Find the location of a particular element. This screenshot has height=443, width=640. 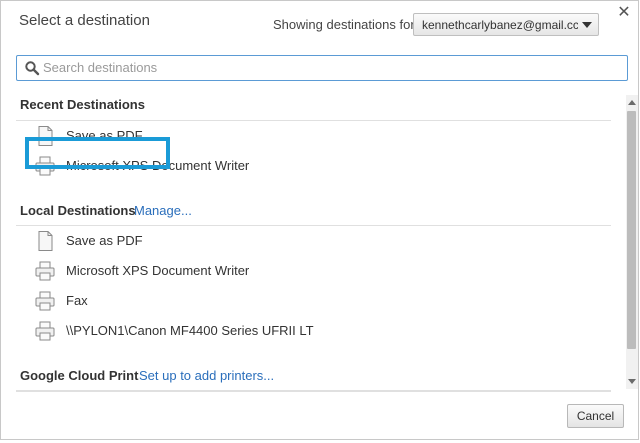

google-cloud-print-heading: Google Cloud Print is located at coordinates (79, 375).